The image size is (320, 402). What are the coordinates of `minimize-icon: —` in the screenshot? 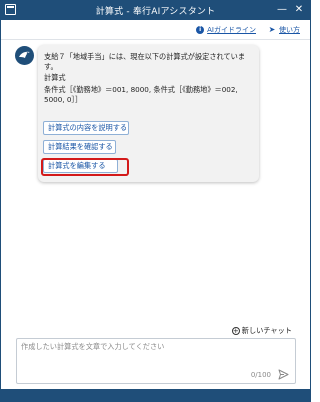 It's located at (282, 10).